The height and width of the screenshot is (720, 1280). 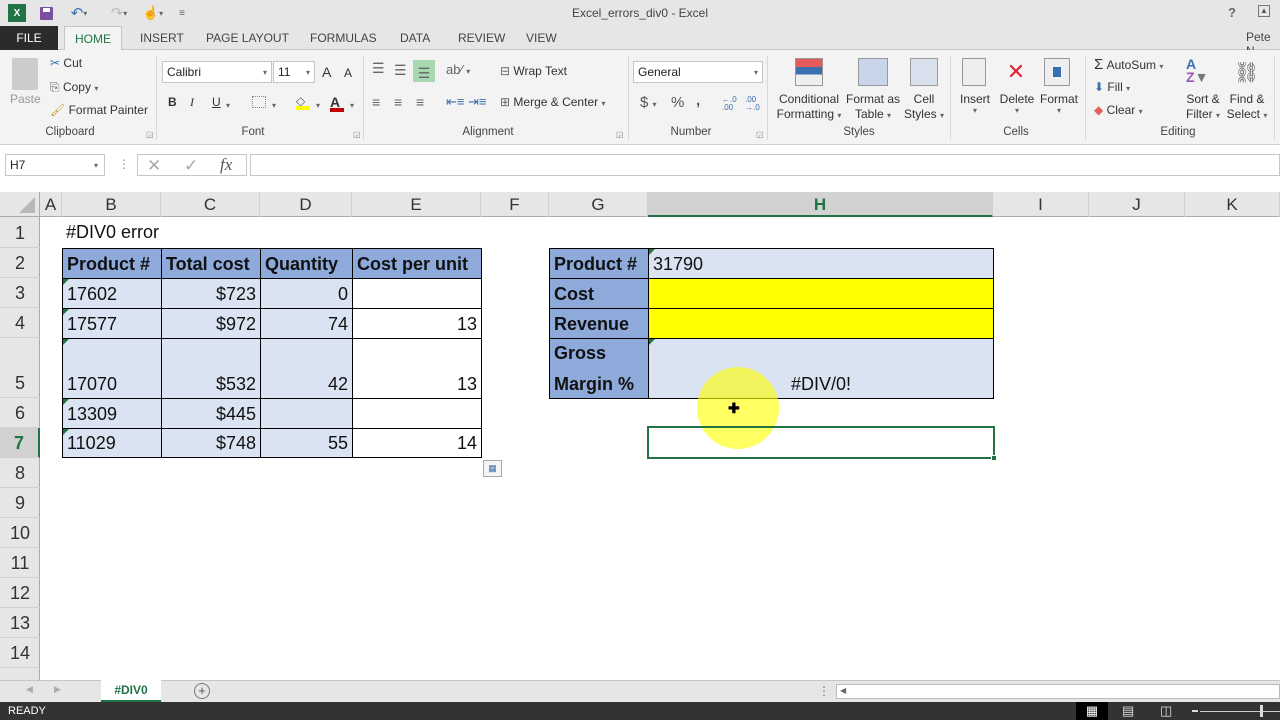 What do you see at coordinates (51, 204) in the screenshot?
I see `column-header-a: A` at bounding box center [51, 204].